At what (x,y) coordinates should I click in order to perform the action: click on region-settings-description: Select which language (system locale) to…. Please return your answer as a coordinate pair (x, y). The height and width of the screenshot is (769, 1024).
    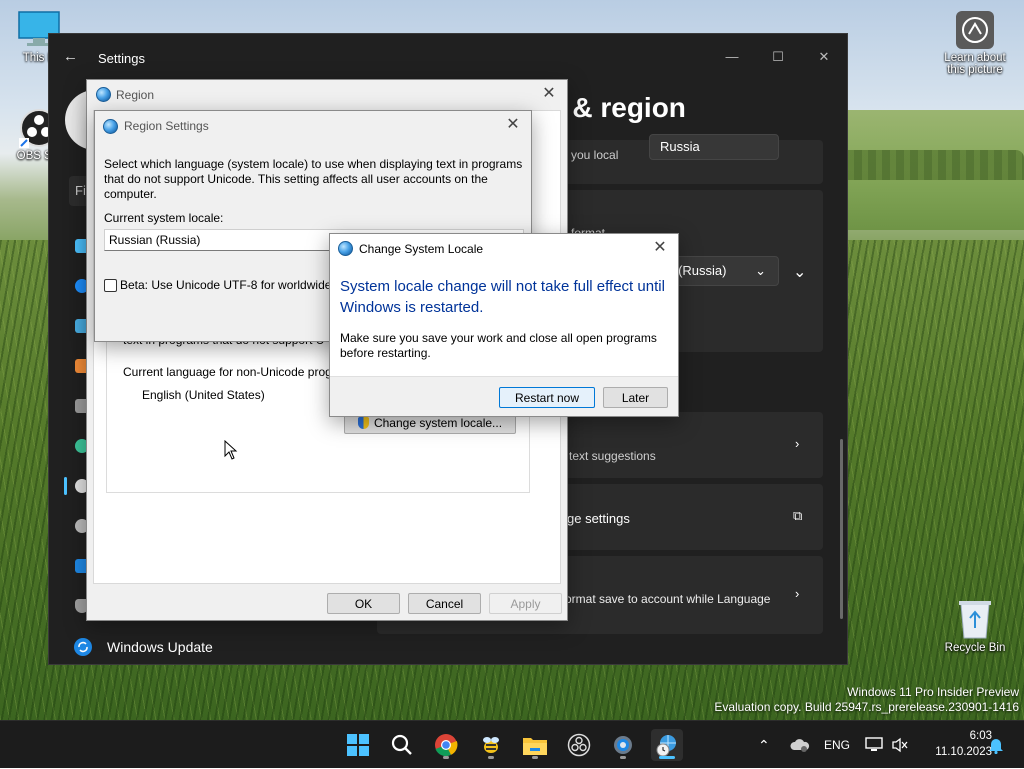
    Looking at the image, I should click on (313, 179).